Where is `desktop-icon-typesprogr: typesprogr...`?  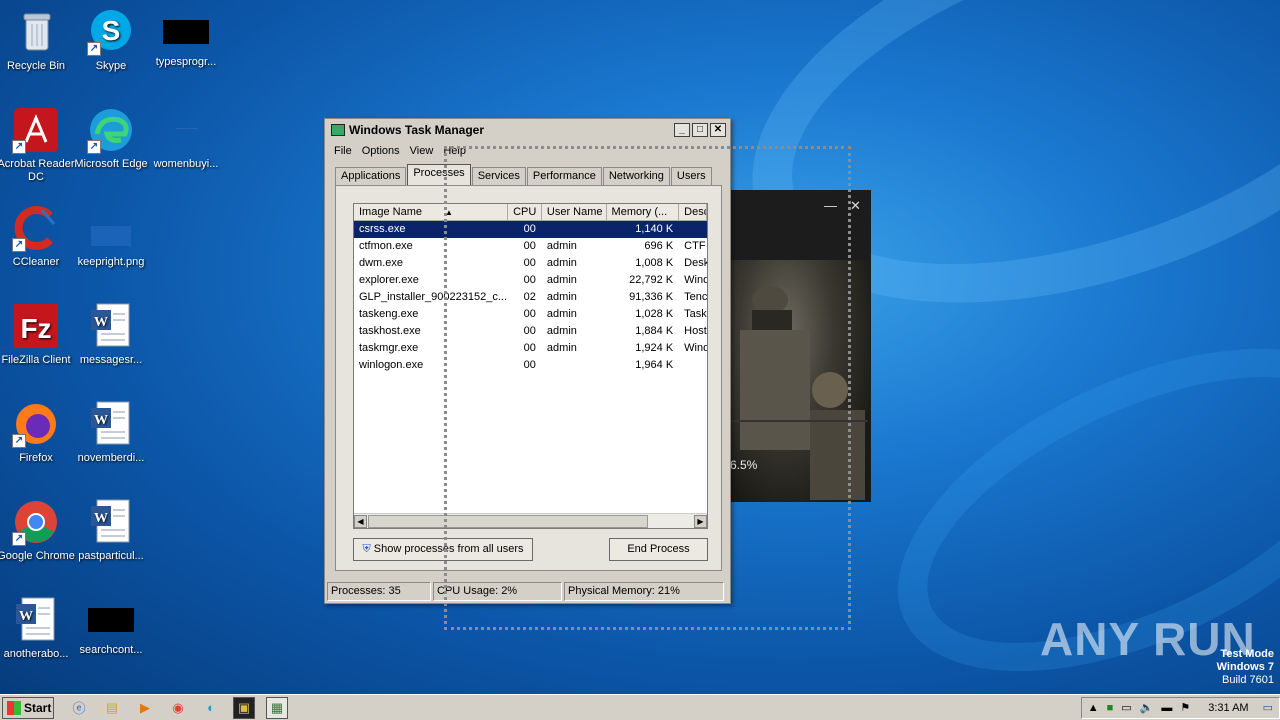
desktop-icon-typesprogr: typesprogr... is located at coordinates (186, 38).